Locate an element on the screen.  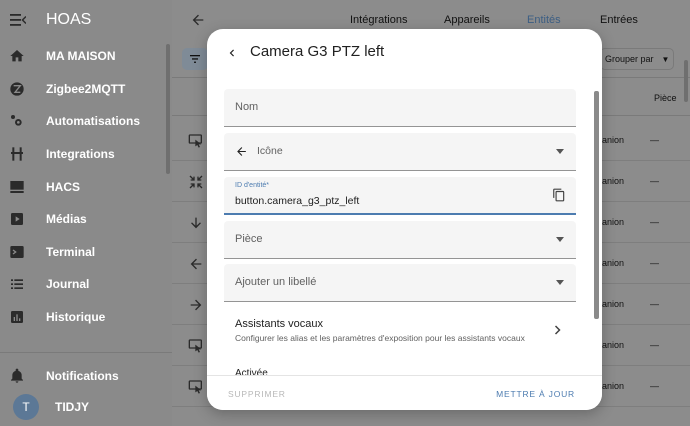
main-scrollbar is located at coordinates (686, 81).